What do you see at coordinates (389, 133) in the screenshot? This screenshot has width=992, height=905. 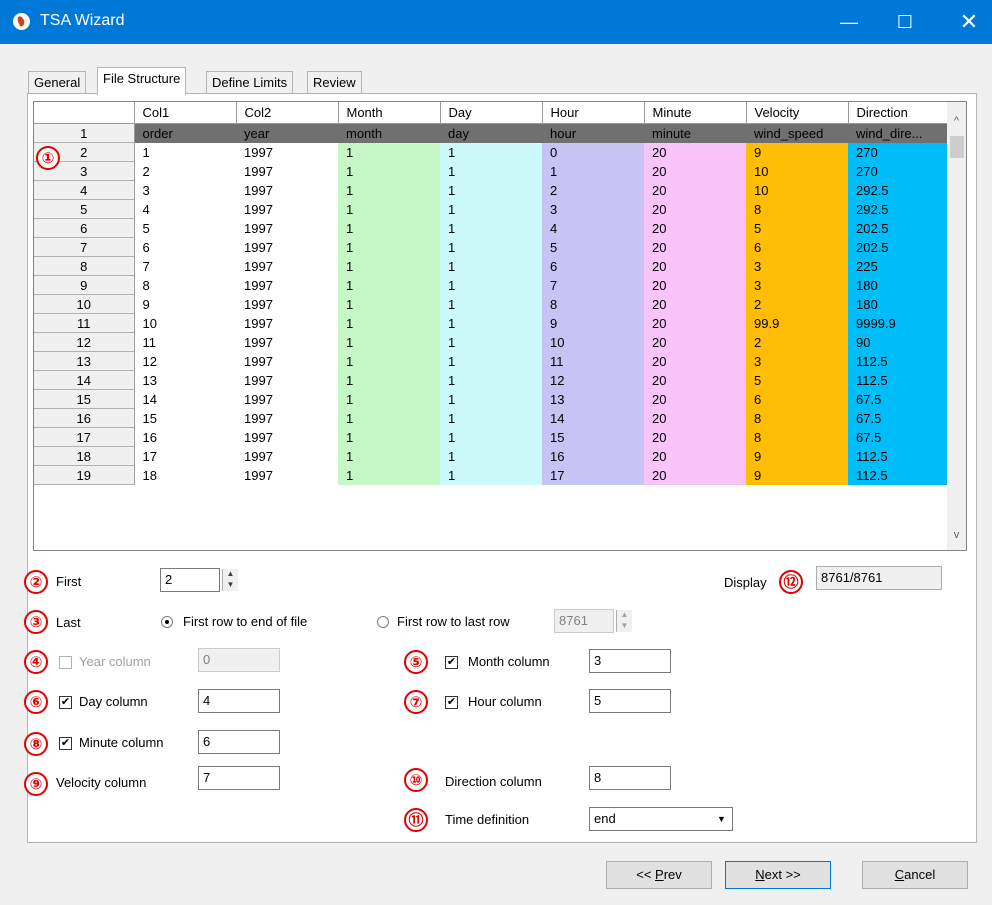 I see `grid-cell: month` at bounding box center [389, 133].